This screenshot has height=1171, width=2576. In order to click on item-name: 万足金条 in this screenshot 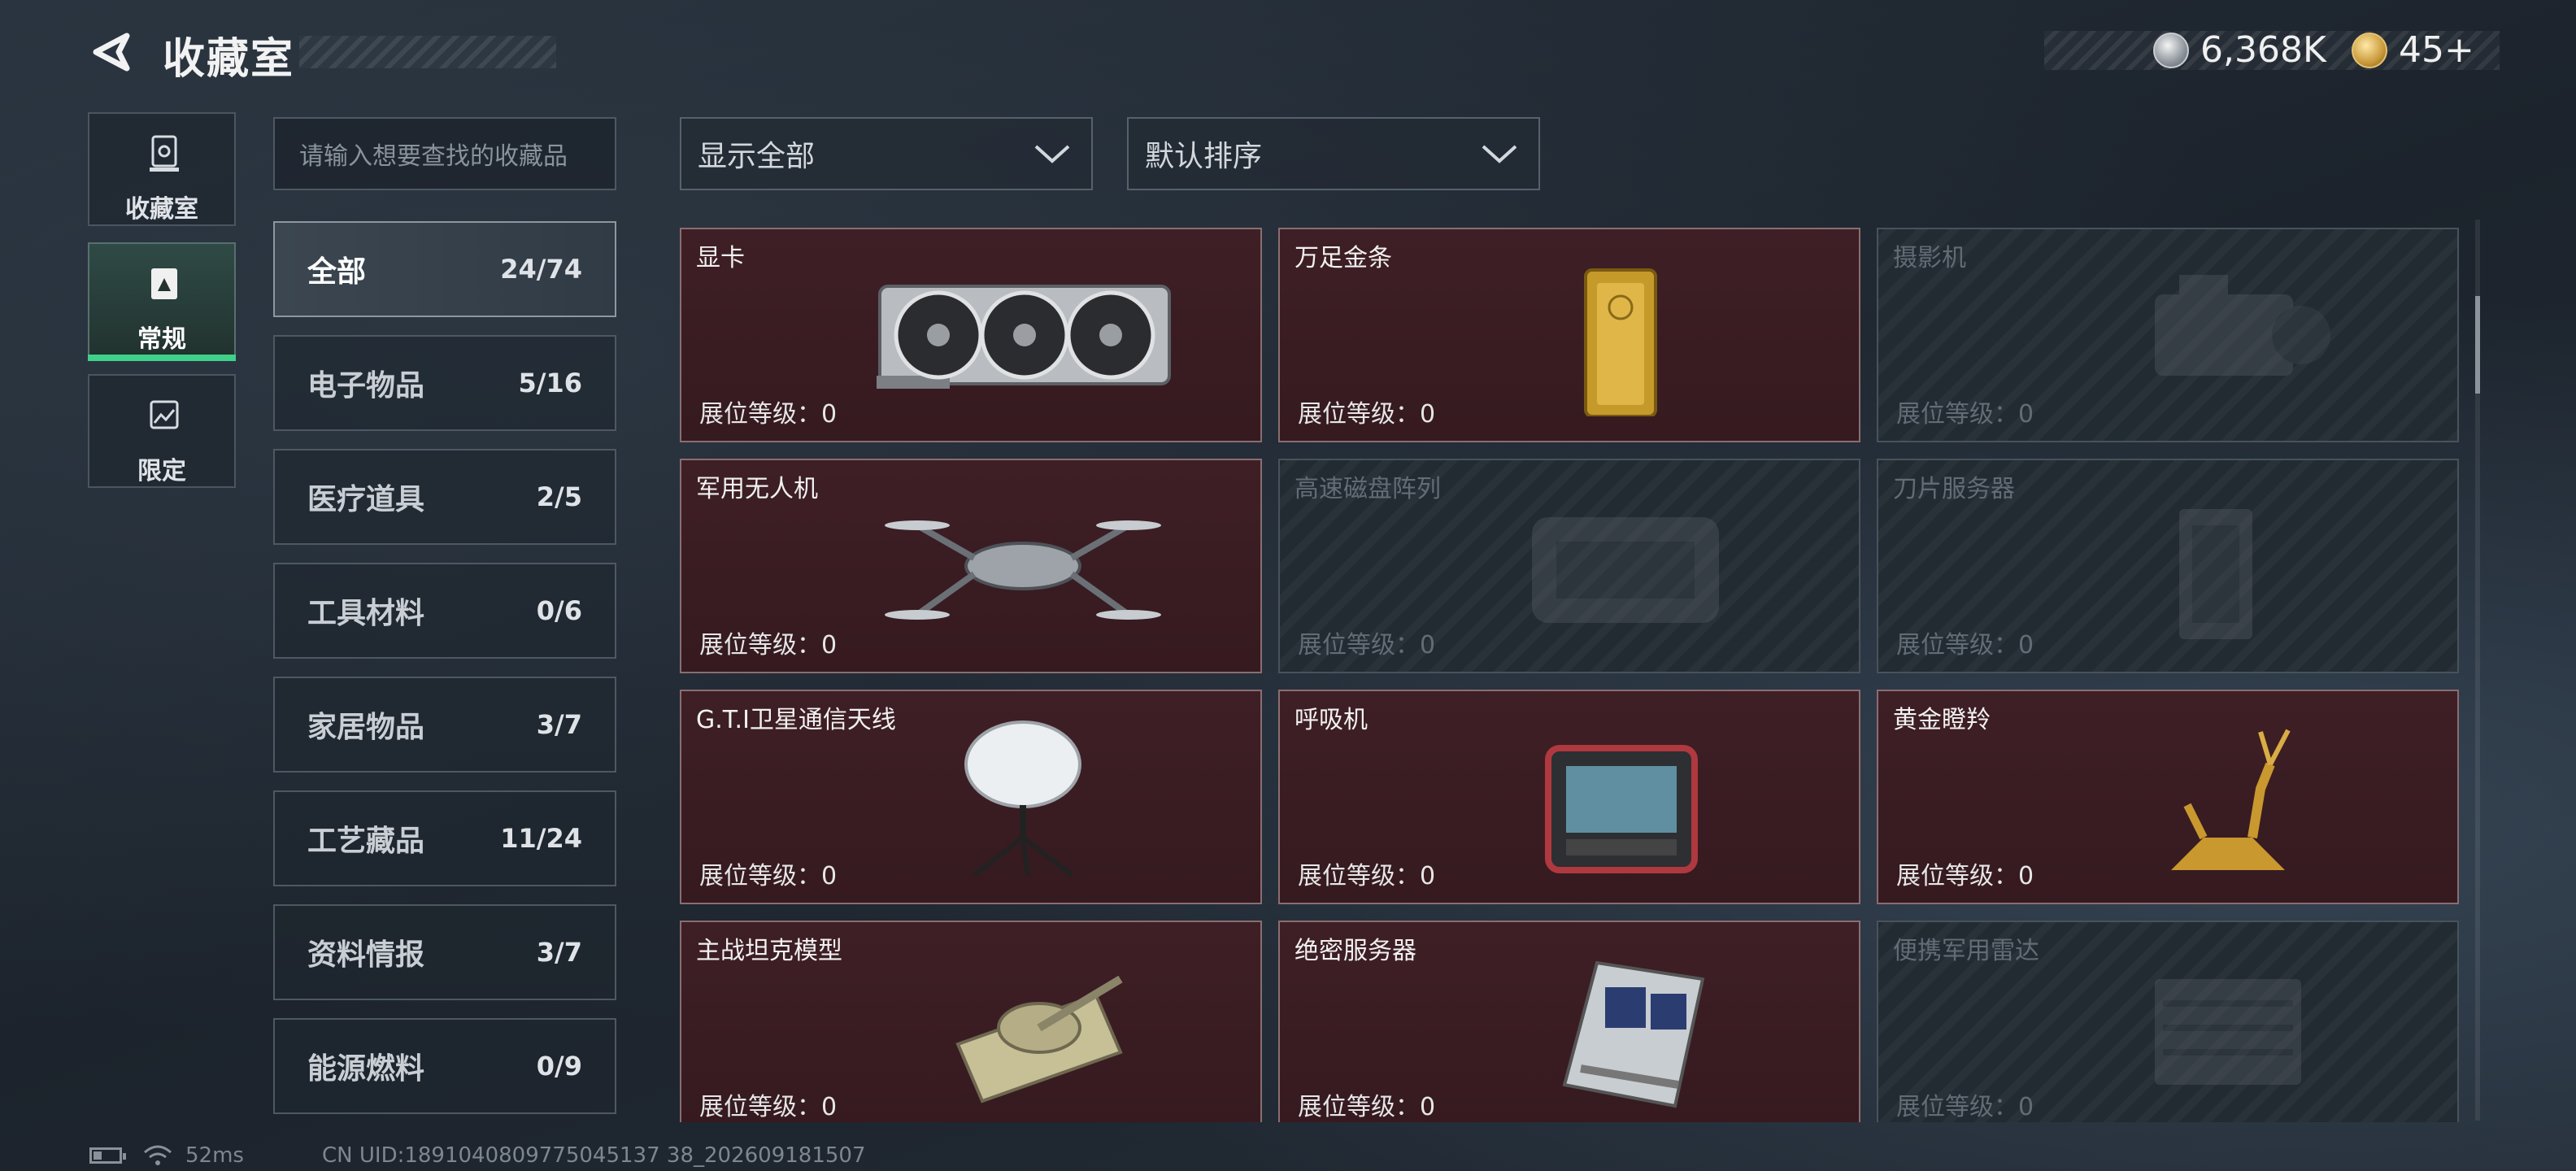, I will do `click(1344, 258)`.